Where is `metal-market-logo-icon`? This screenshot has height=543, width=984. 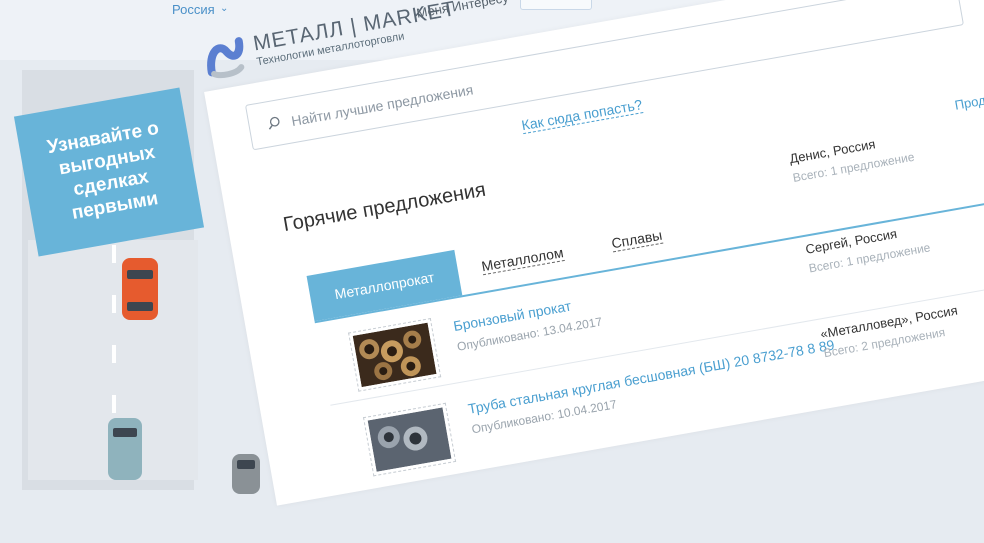
metal-market-logo-icon is located at coordinates (226, 58).